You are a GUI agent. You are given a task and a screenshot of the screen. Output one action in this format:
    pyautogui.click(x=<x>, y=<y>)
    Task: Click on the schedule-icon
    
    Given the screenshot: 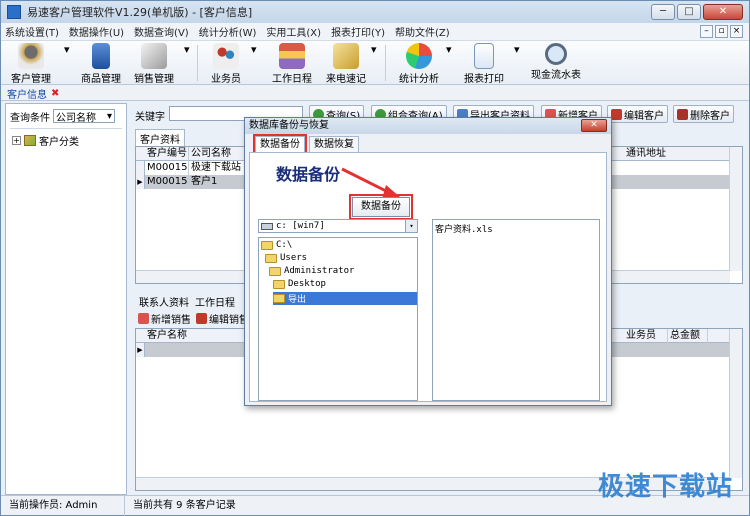 What is the action you would take?
    pyautogui.click(x=292, y=56)
    